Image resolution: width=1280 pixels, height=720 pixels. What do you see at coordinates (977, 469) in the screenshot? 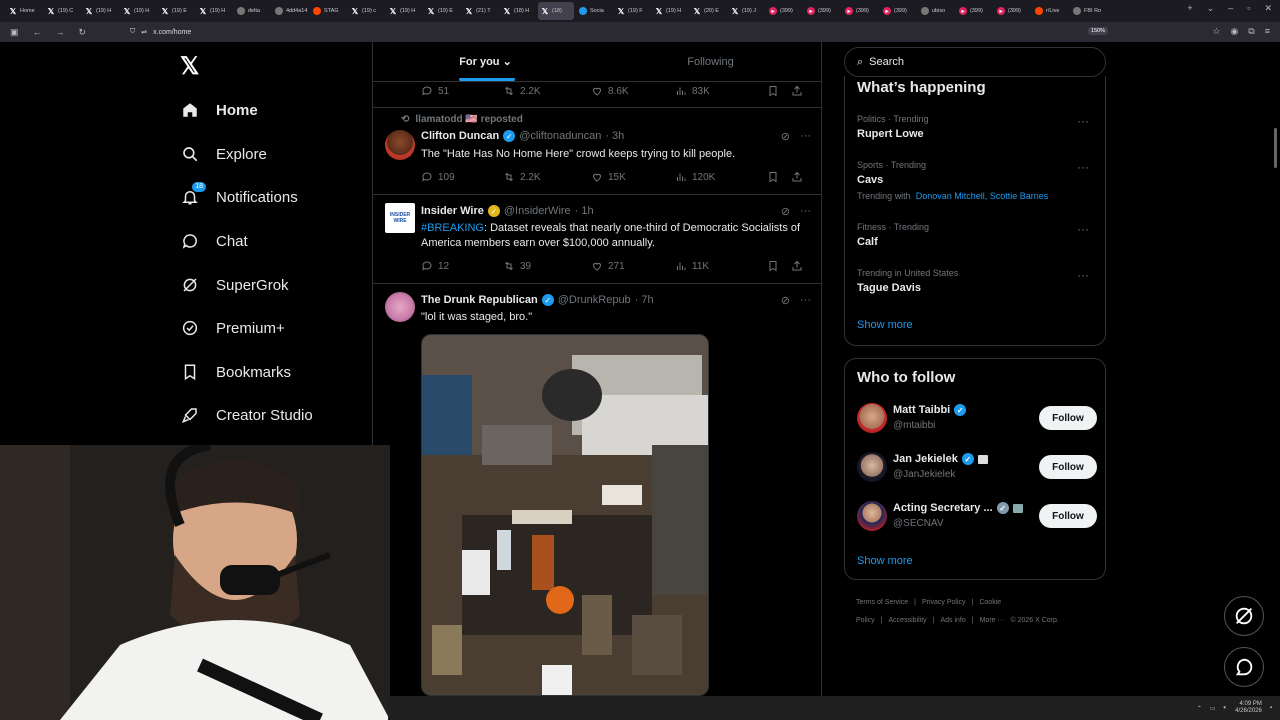
I see `follow-suggestion: Jan Jekielek ✓ @JanJekielek Follow` at bounding box center [977, 469].